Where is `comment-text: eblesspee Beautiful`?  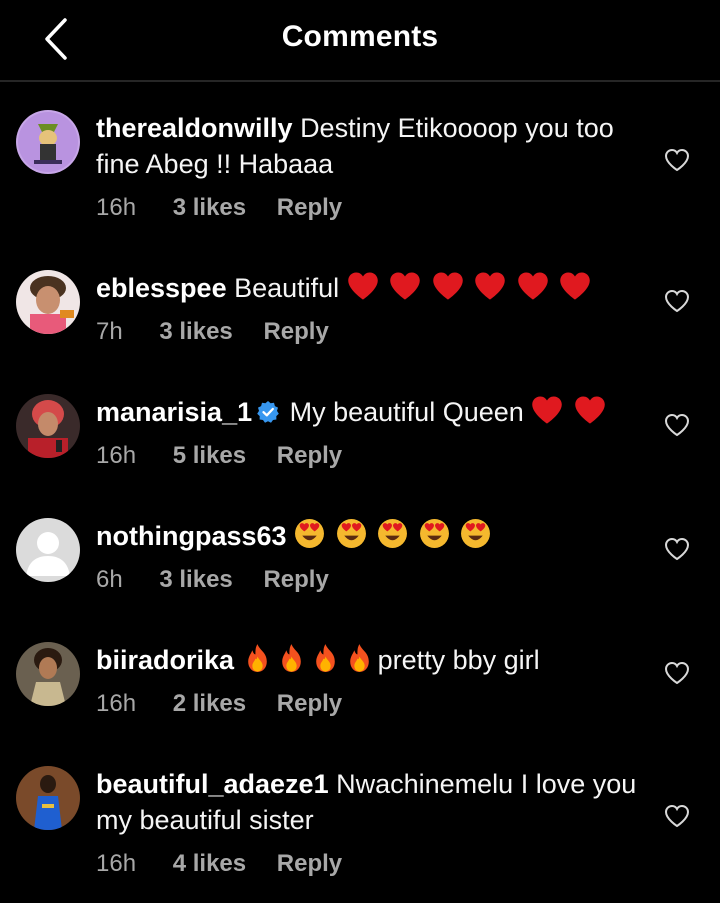 comment-text: eblesspee Beautiful is located at coordinates (370, 288).